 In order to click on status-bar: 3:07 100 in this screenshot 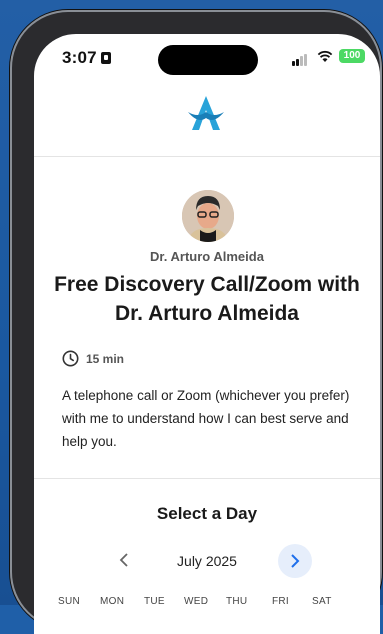, I will do `click(207, 59)`.